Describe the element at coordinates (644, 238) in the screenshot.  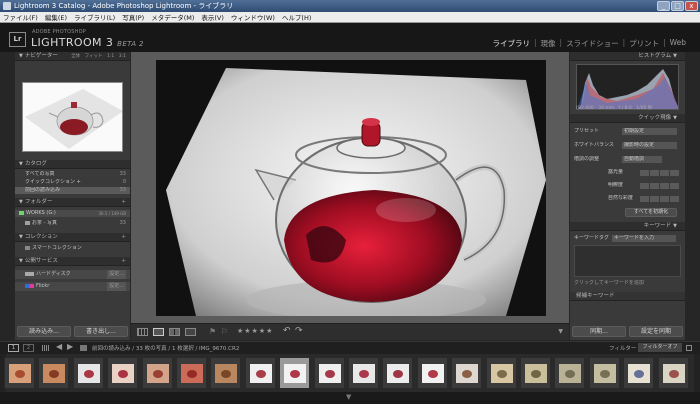
I see `keyword-tags-dropdown: キーワードを入力` at that location.